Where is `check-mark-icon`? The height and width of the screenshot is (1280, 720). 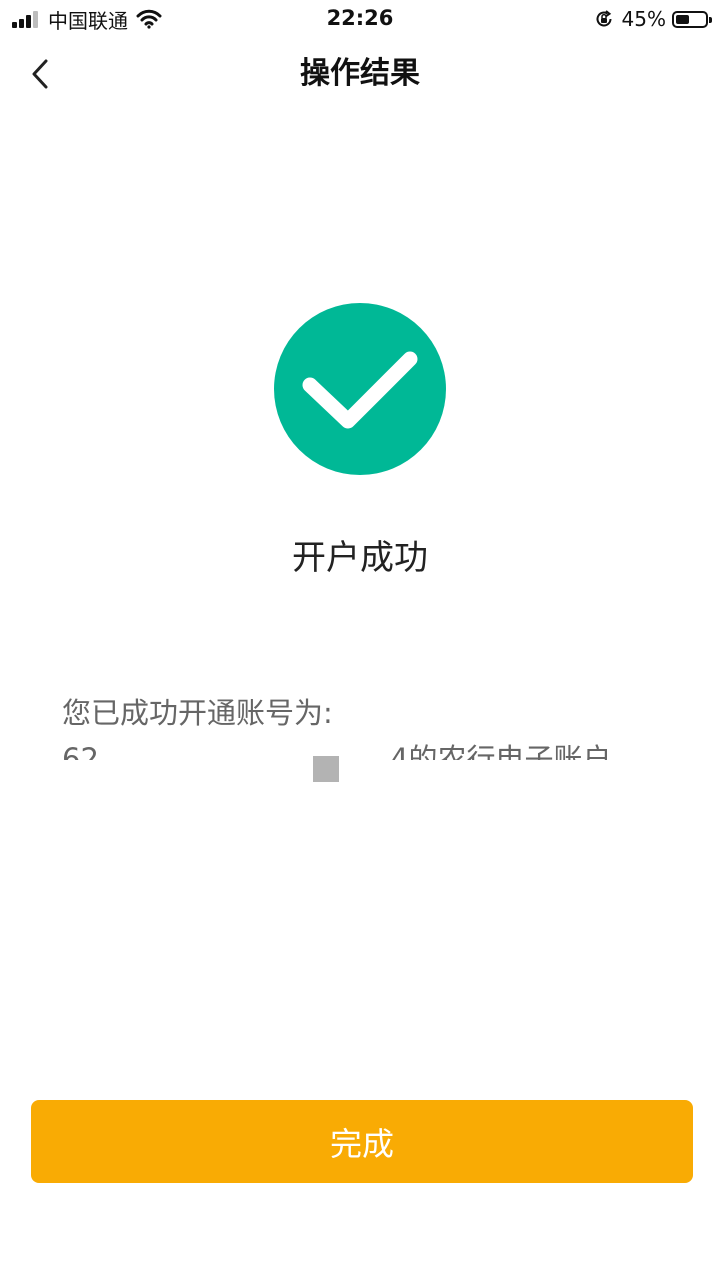
check-mark-icon is located at coordinates (360, 390).